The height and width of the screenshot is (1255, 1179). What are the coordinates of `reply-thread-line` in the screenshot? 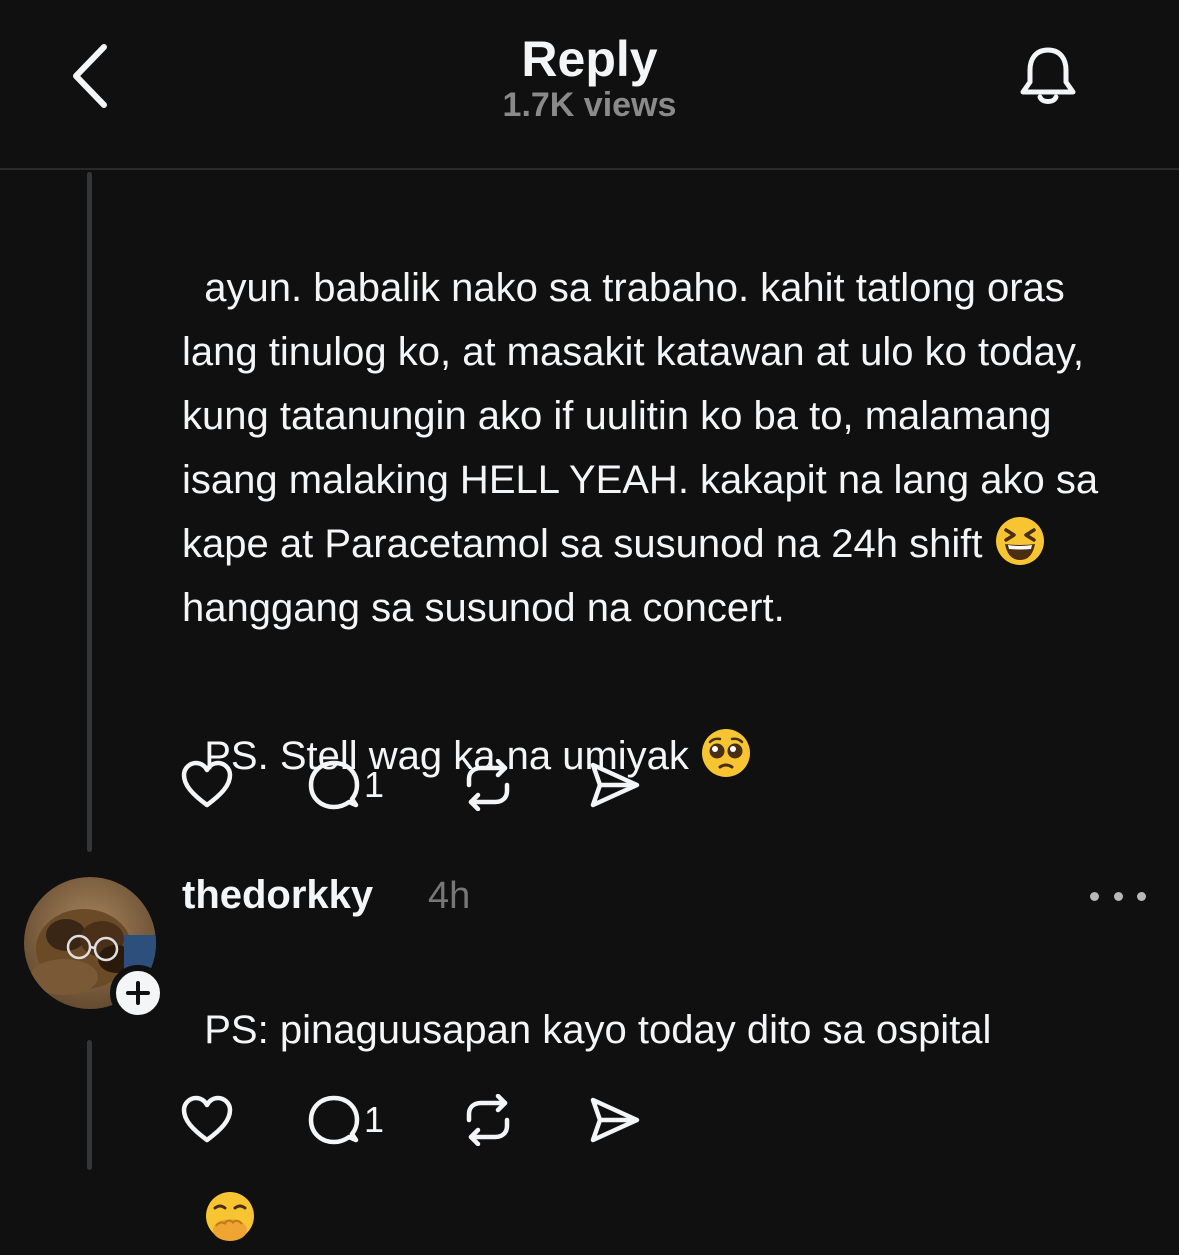 It's located at (89, 1105).